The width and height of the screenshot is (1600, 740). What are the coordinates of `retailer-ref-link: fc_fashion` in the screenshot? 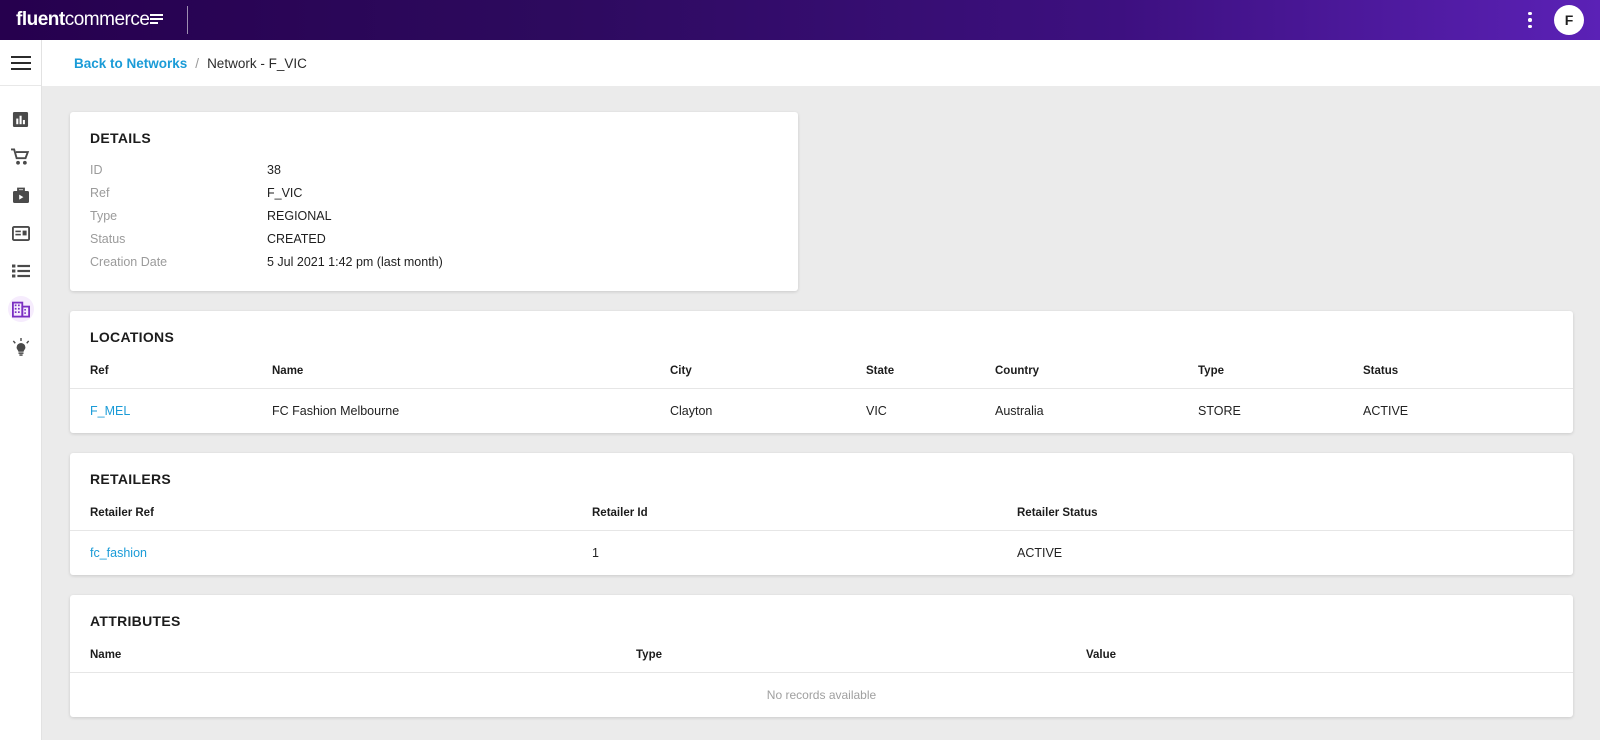 It's located at (341, 553).